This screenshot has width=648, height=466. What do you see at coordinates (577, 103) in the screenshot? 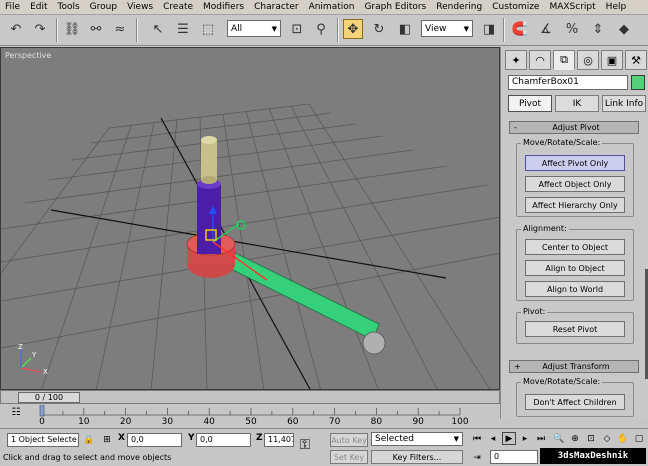
I see `ik-button: IK` at bounding box center [577, 103].